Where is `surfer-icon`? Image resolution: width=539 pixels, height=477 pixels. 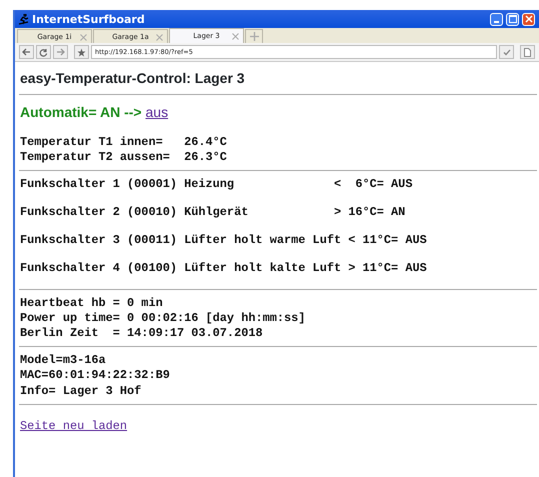
surfer-icon is located at coordinates (23, 19).